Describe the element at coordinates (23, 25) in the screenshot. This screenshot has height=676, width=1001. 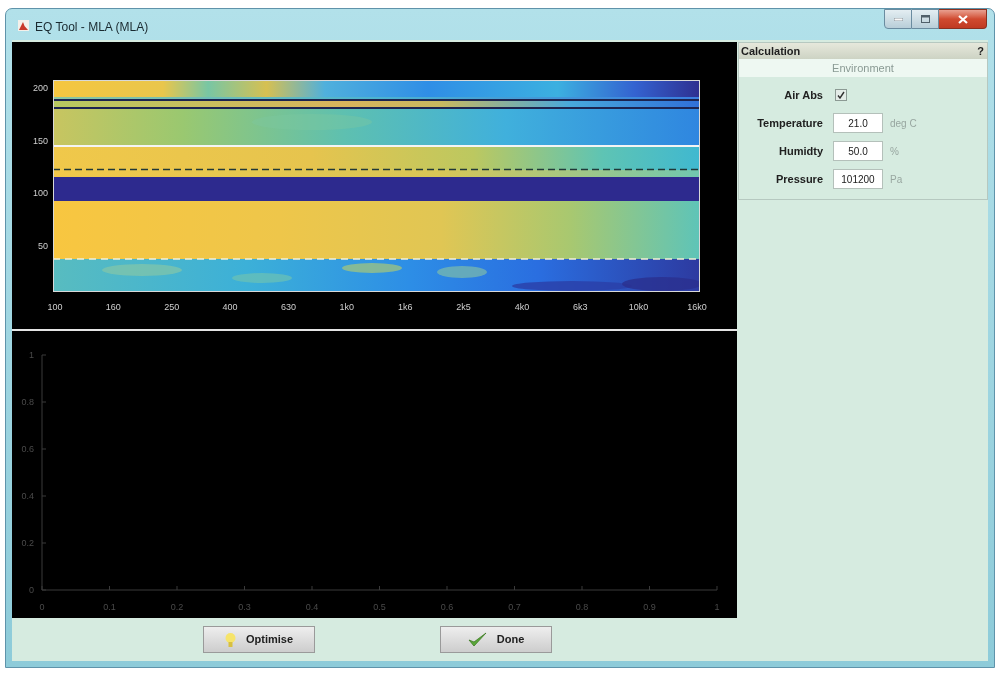
I see `peak-icon` at that location.